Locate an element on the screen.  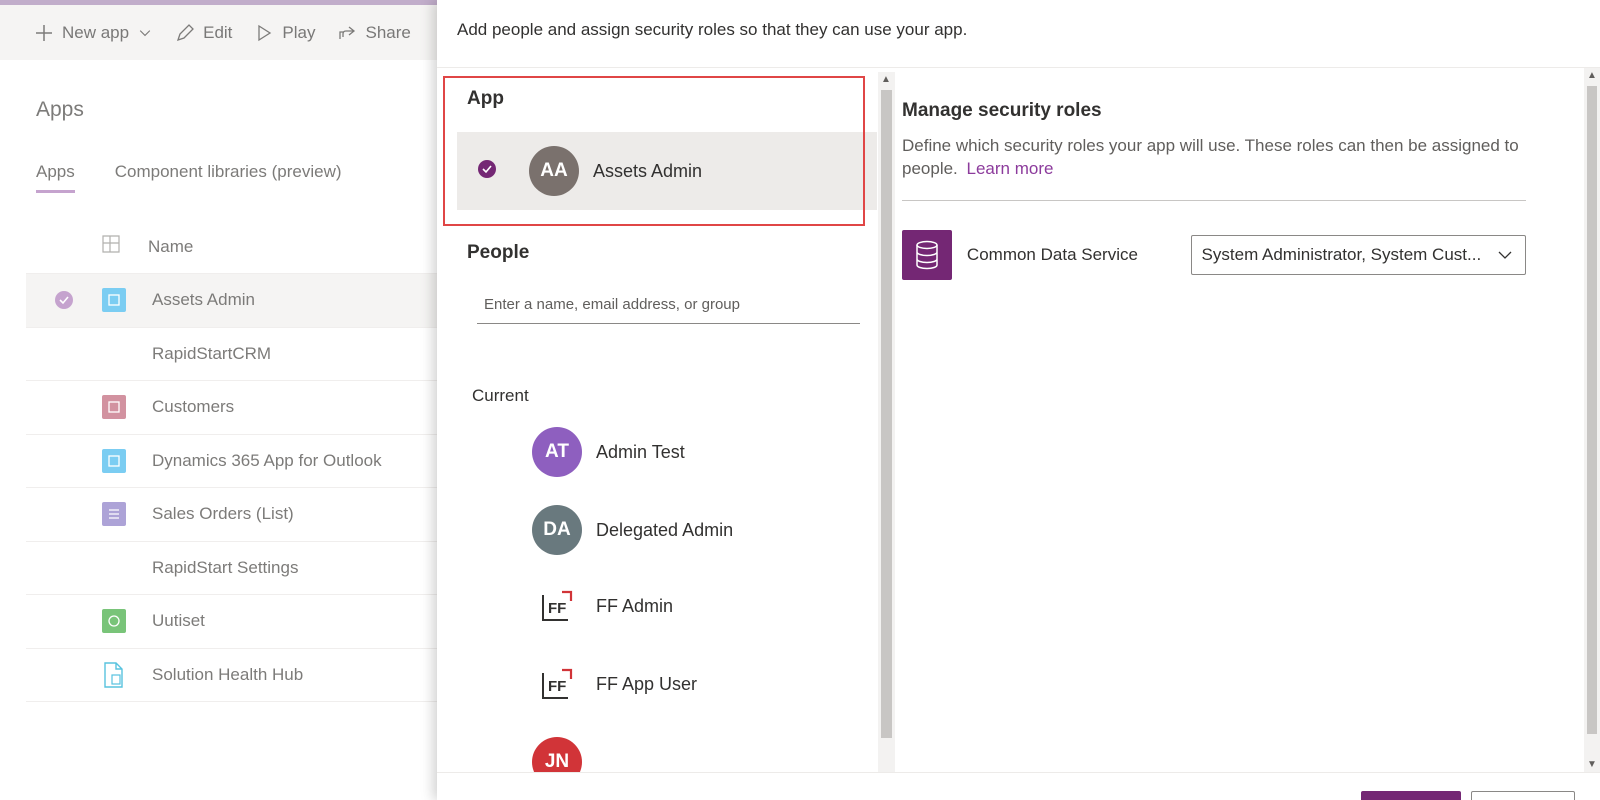
list-item: FF FF App User is located at coordinates (614, 684).